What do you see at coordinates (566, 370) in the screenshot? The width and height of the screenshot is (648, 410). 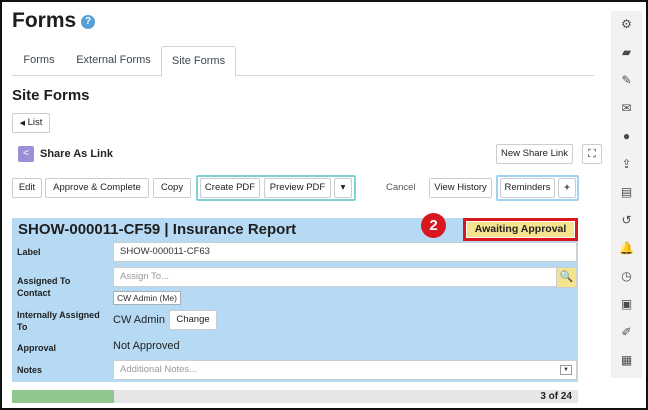 I see `chevron-down-icon: ▼` at bounding box center [566, 370].